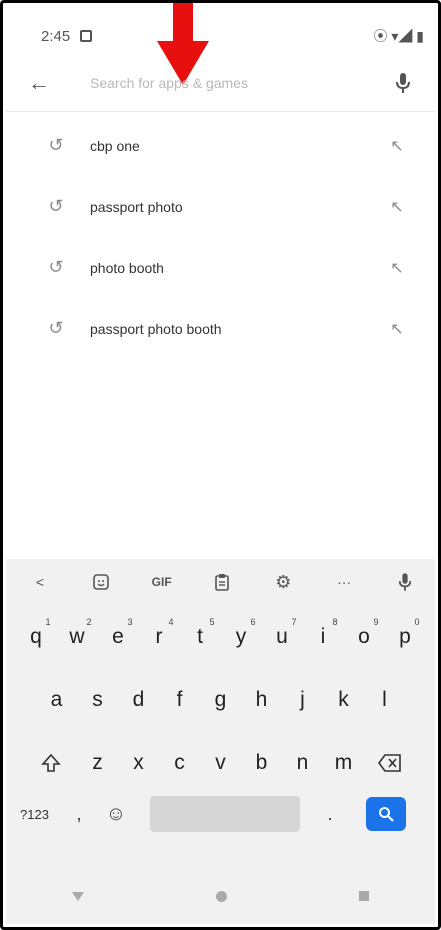  I want to click on key-a: a, so click(56, 699).